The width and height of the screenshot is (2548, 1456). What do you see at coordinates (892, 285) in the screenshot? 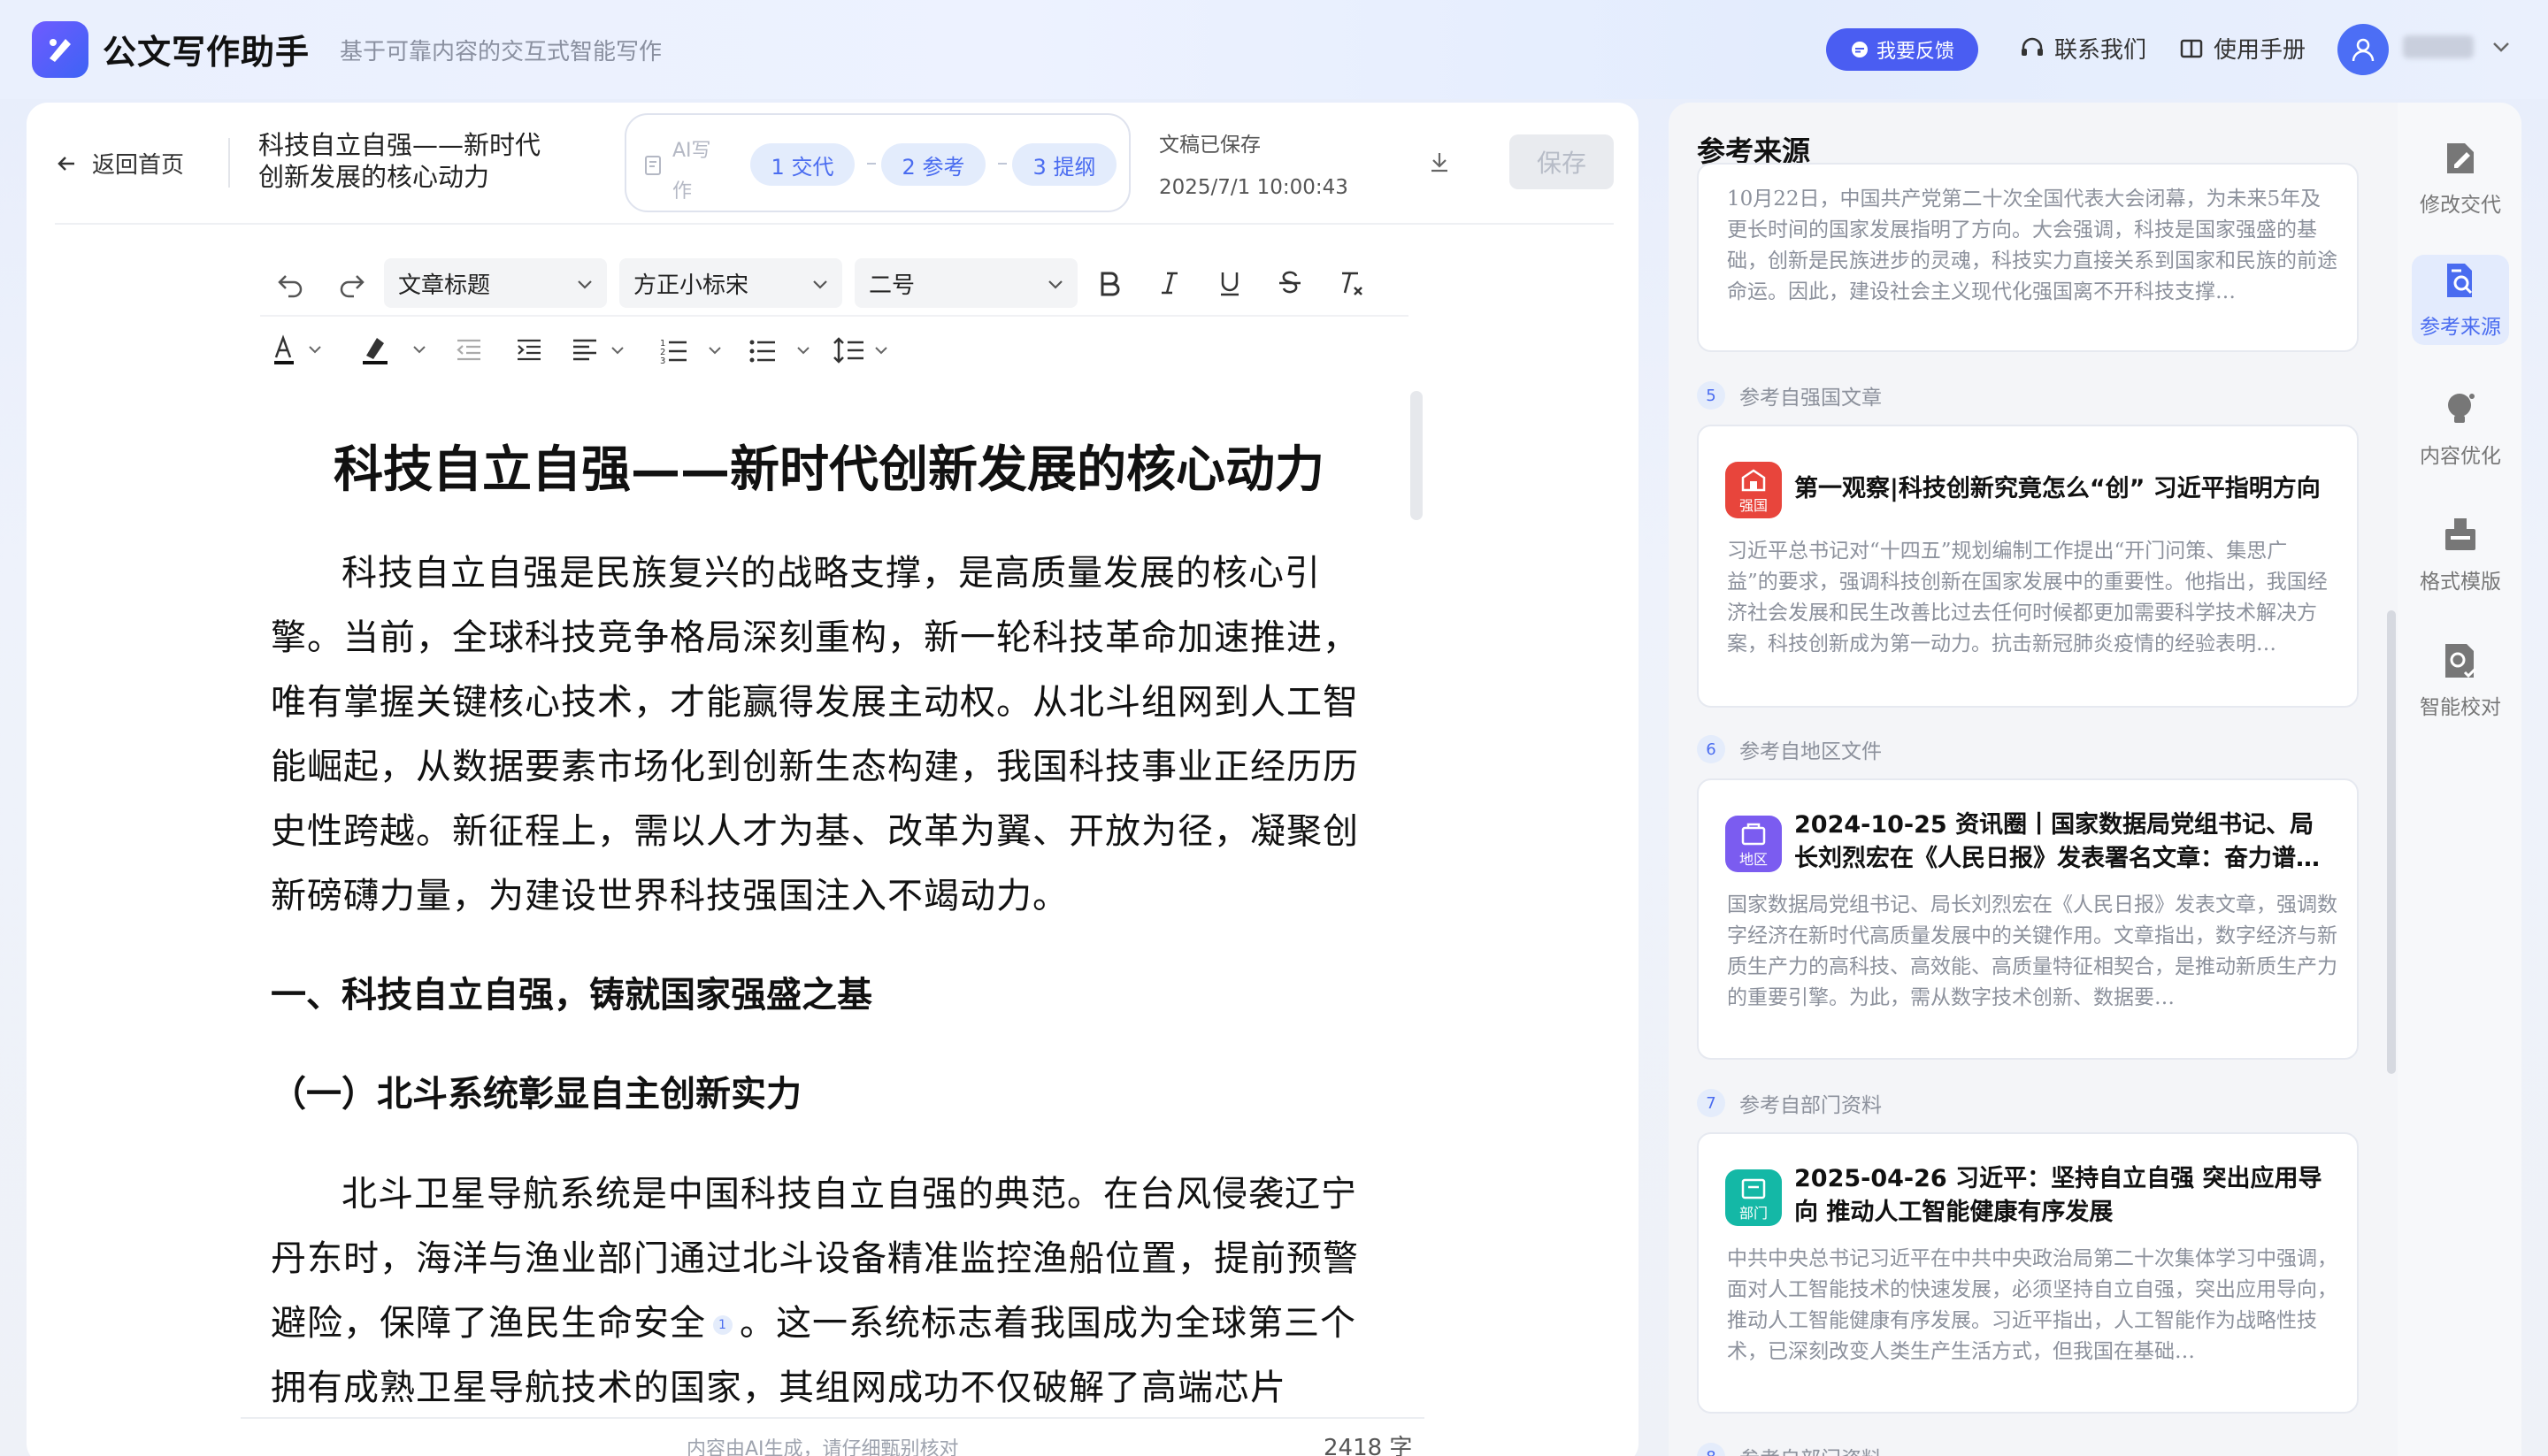
I see `size-value: 二号` at bounding box center [892, 285].